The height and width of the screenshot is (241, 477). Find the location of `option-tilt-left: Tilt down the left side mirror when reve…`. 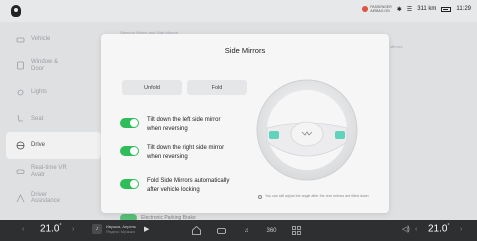

option-tilt-left: Tilt down the left side mirror when reve… is located at coordinates (170, 125).